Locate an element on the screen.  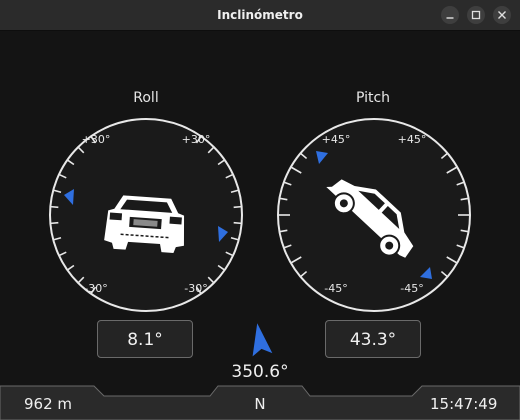
clock-time: 15:47:49 is located at coordinates (464, 404).